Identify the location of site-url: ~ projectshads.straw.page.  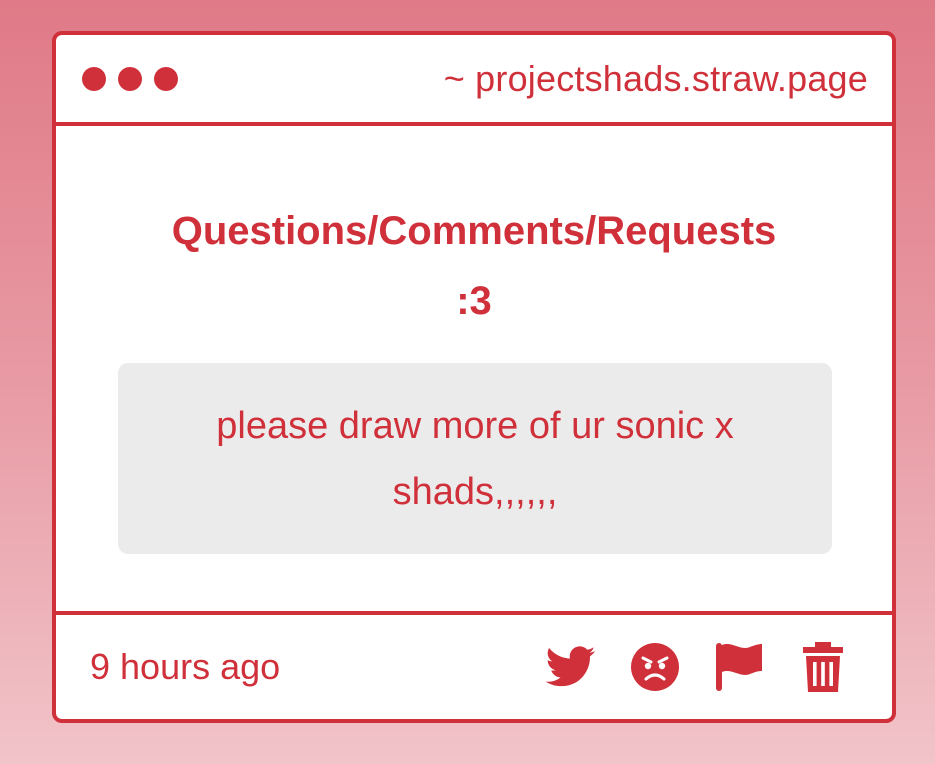
(656, 79).